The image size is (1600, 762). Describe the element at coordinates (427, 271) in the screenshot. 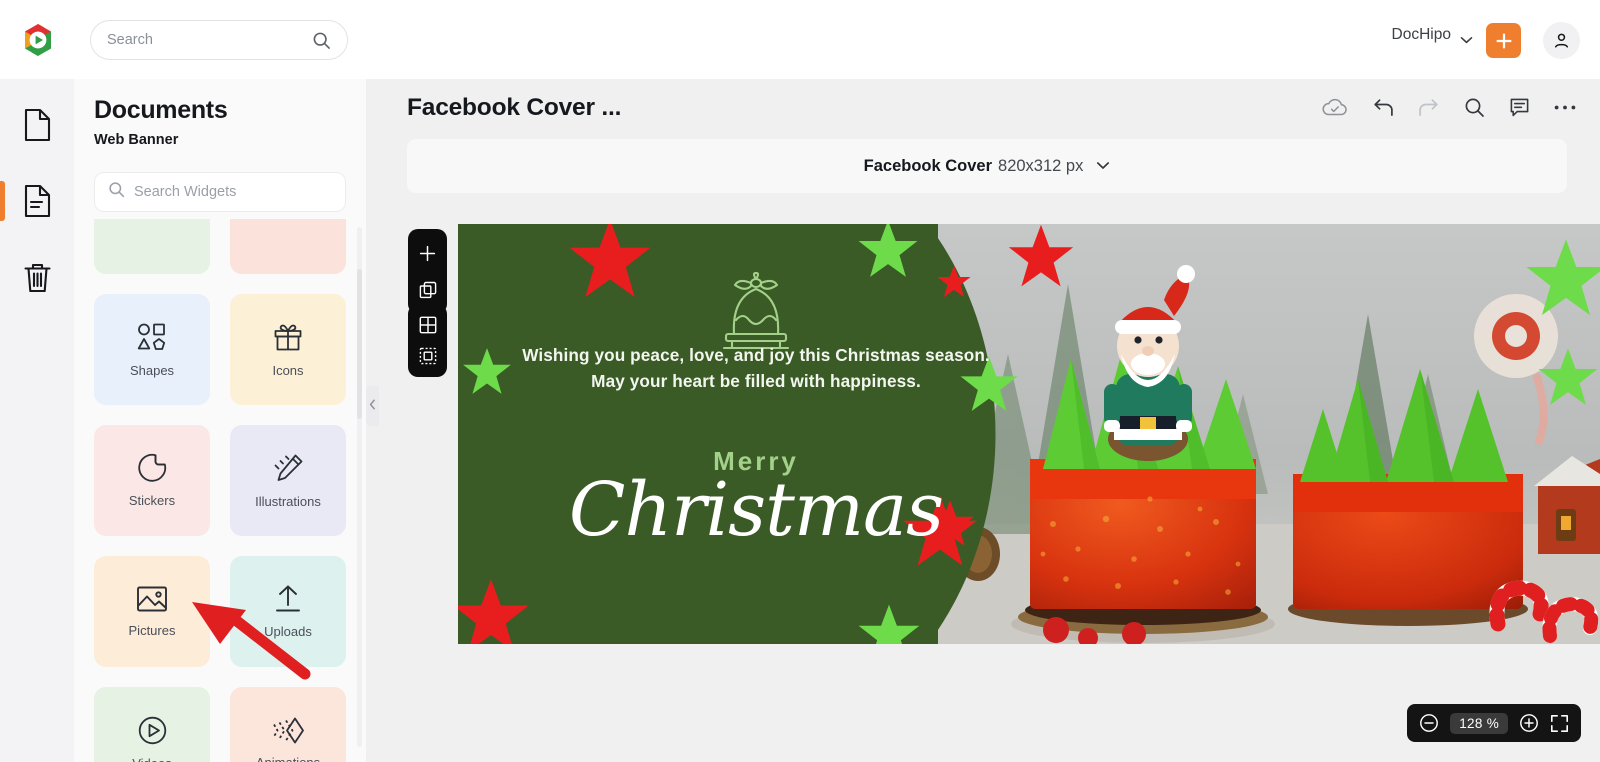

I see `canvas-page-tools` at that location.